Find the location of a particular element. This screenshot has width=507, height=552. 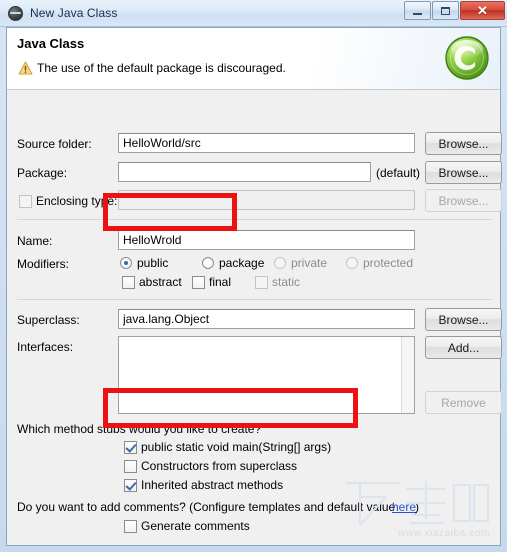

modifier-checkbox-final is located at coordinates (198, 282).